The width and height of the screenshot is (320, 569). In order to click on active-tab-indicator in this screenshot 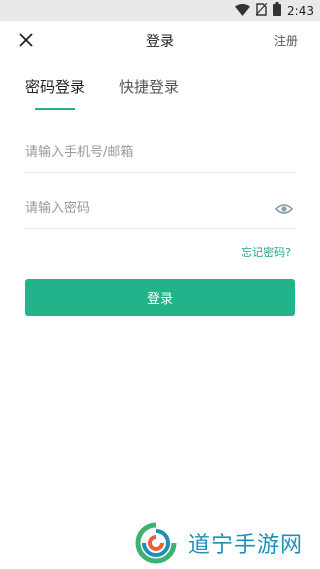, I will do `click(55, 109)`.